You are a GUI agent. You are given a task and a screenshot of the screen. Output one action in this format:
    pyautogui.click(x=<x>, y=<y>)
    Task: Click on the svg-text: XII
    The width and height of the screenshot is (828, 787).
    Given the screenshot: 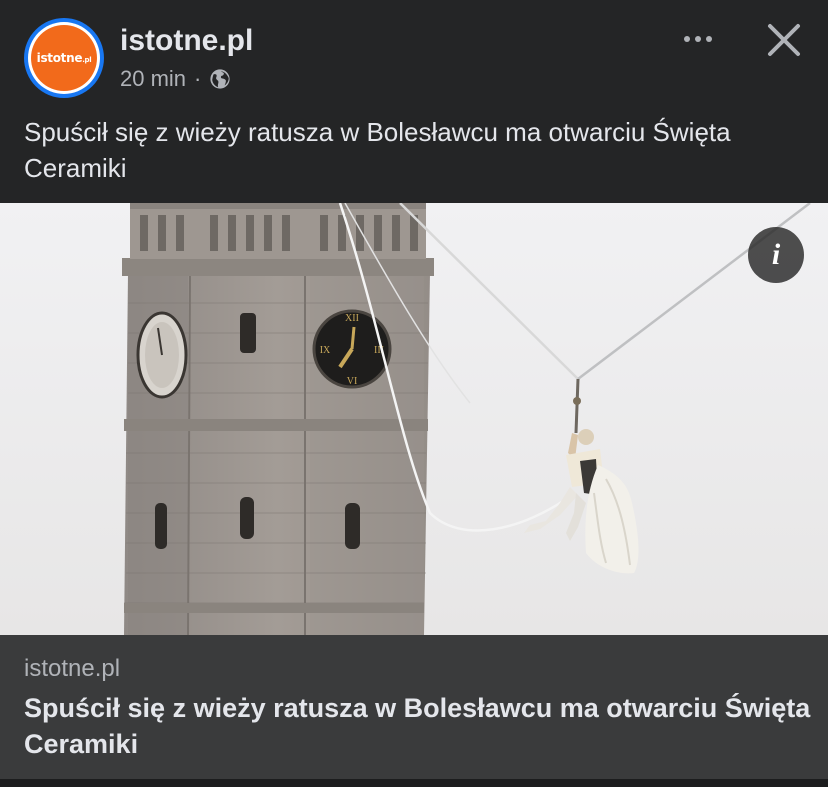 What is the action you would take?
    pyautogui.click(x=352, y=318)
    